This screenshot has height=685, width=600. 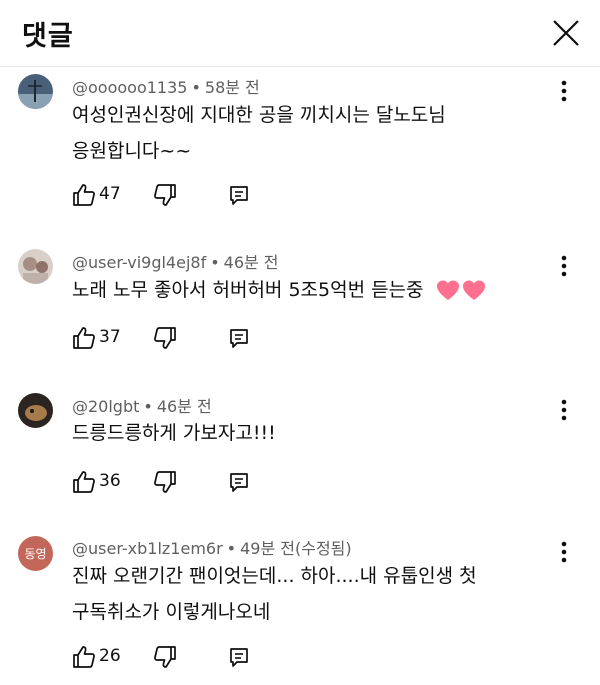 I want to click on comment-text: 노래 노무 좋아서 허버허버 5조5억번 듣는중, so click(x=280, y=290).